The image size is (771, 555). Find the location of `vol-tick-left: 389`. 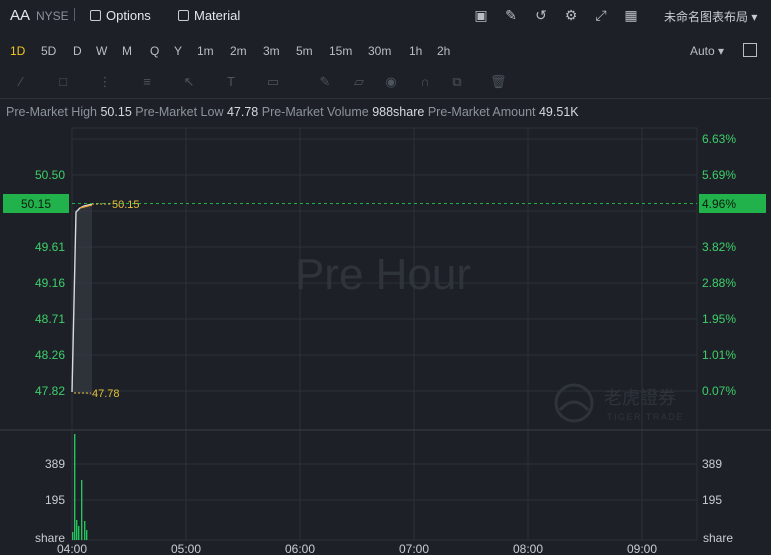

vol-tick-left: 389 is located at coordinates (55, 464).